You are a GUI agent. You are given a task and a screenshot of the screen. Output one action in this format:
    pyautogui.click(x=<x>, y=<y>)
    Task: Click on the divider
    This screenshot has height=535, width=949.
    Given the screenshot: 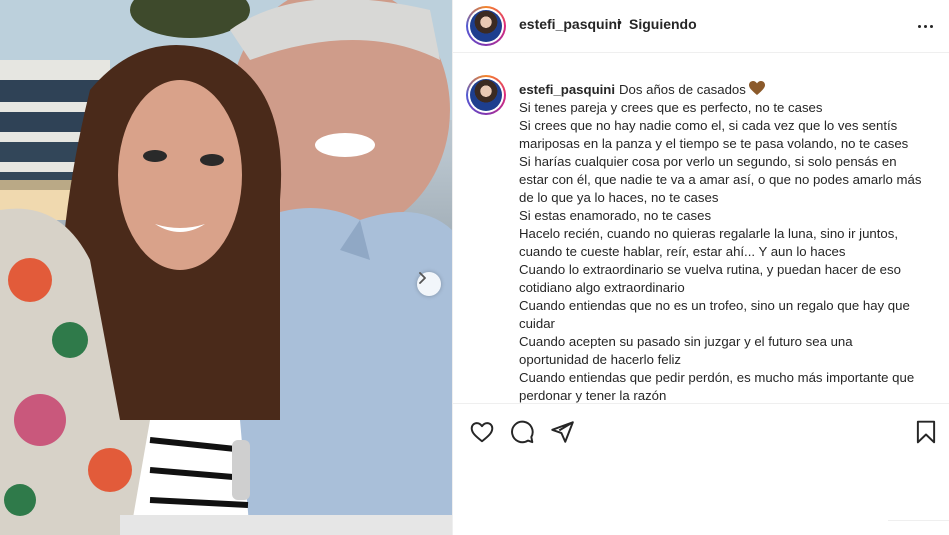 What is the action you would take?
    pyautogui.click(x=918, y=520)
    